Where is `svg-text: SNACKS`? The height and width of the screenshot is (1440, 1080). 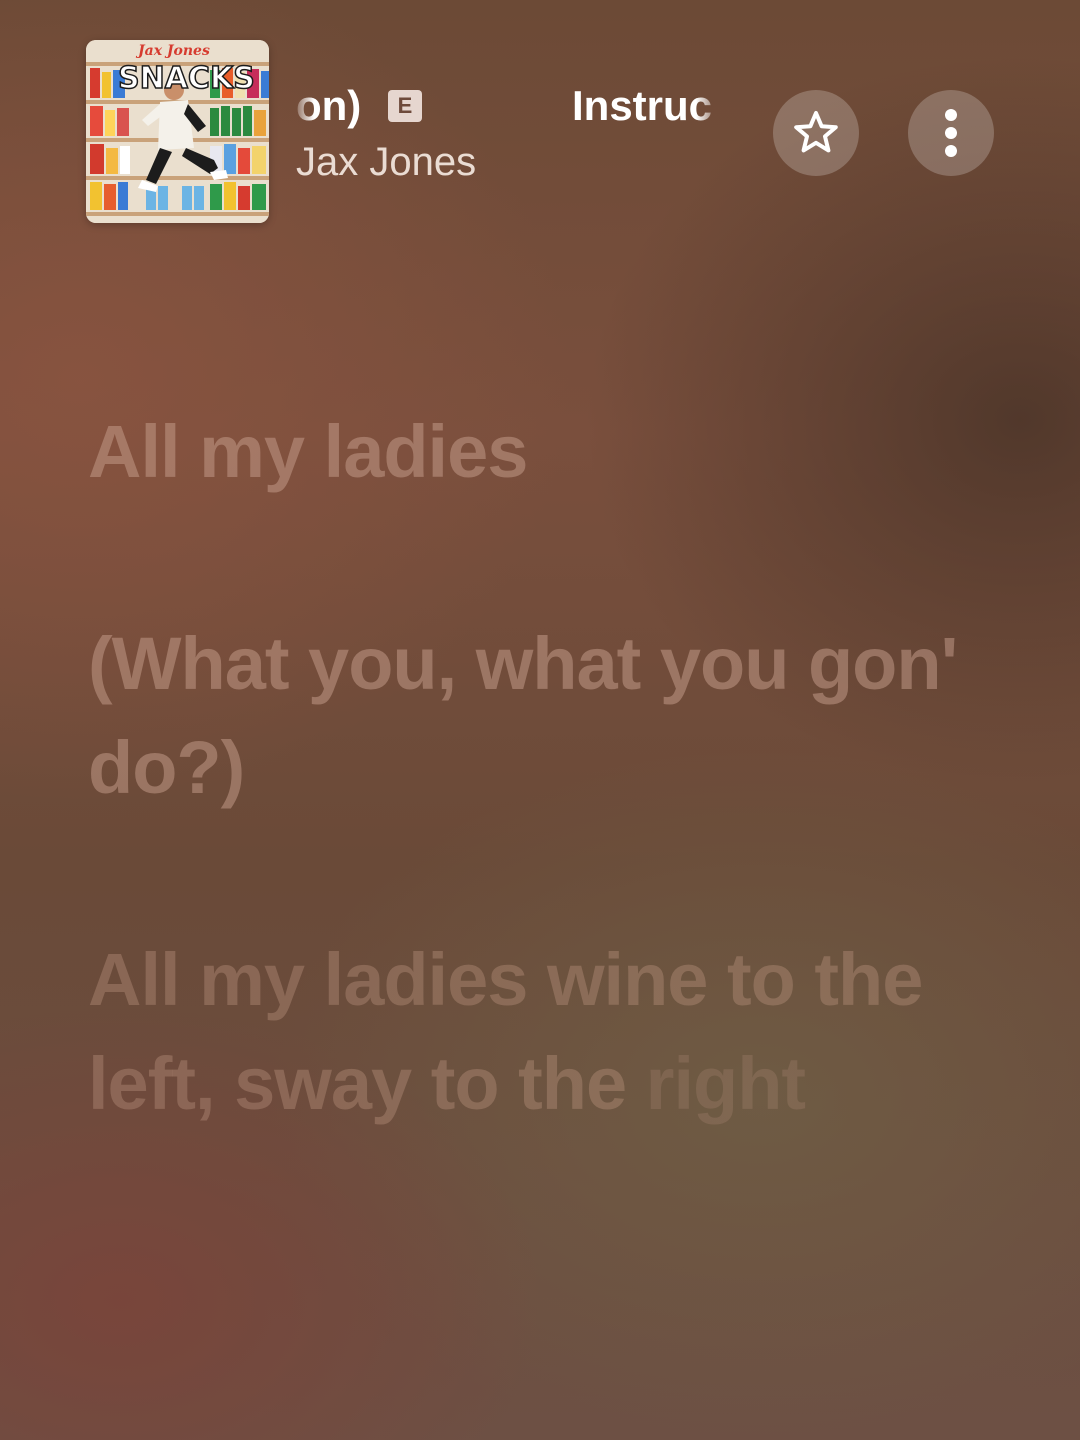
svg-text: SNACKS is located at coordinates (186, 78).